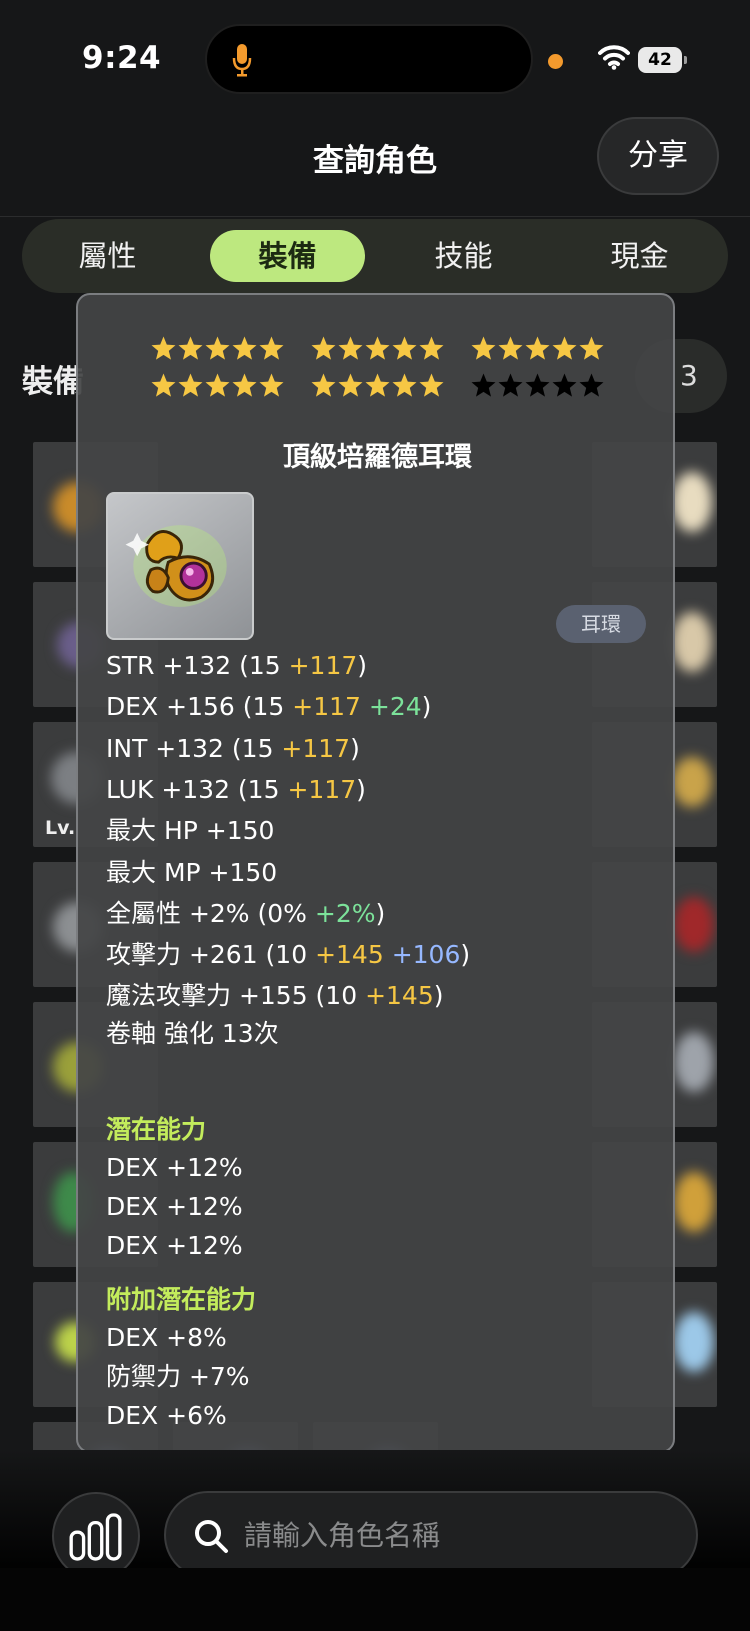  I want to click on stat-segment: 最大 MP +150, so click(192, 872).